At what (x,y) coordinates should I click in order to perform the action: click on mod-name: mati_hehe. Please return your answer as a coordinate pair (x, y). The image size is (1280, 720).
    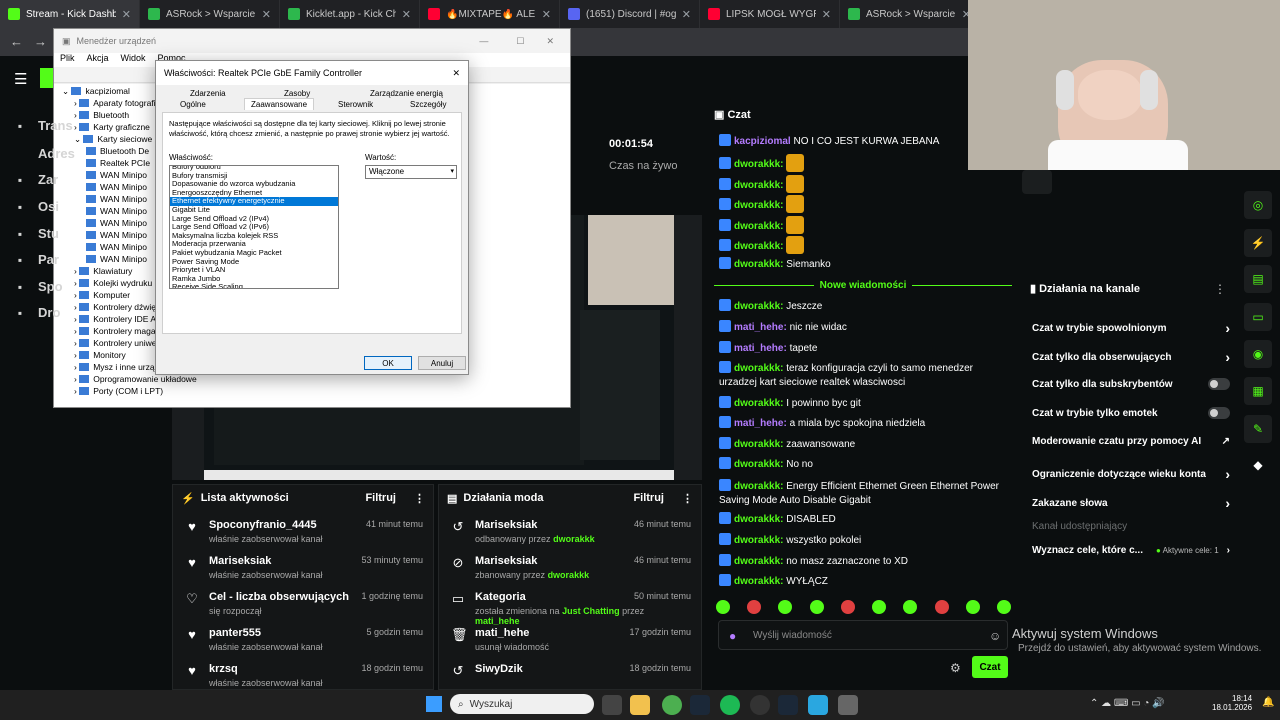
    Looking at the image, I should click on (512, 633).